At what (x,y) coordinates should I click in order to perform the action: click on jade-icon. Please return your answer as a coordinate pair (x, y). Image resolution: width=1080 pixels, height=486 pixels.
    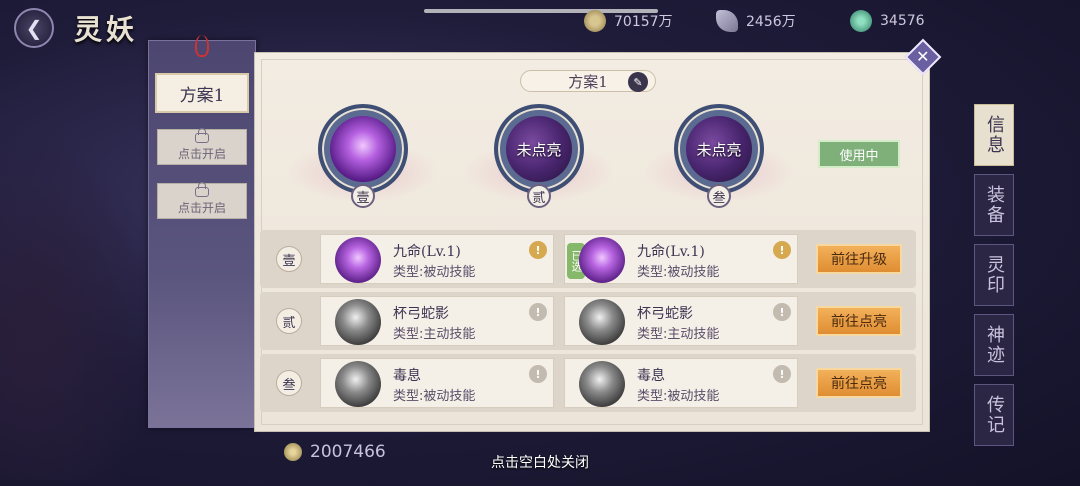
    Looking at the image, I should click on (861, 21).